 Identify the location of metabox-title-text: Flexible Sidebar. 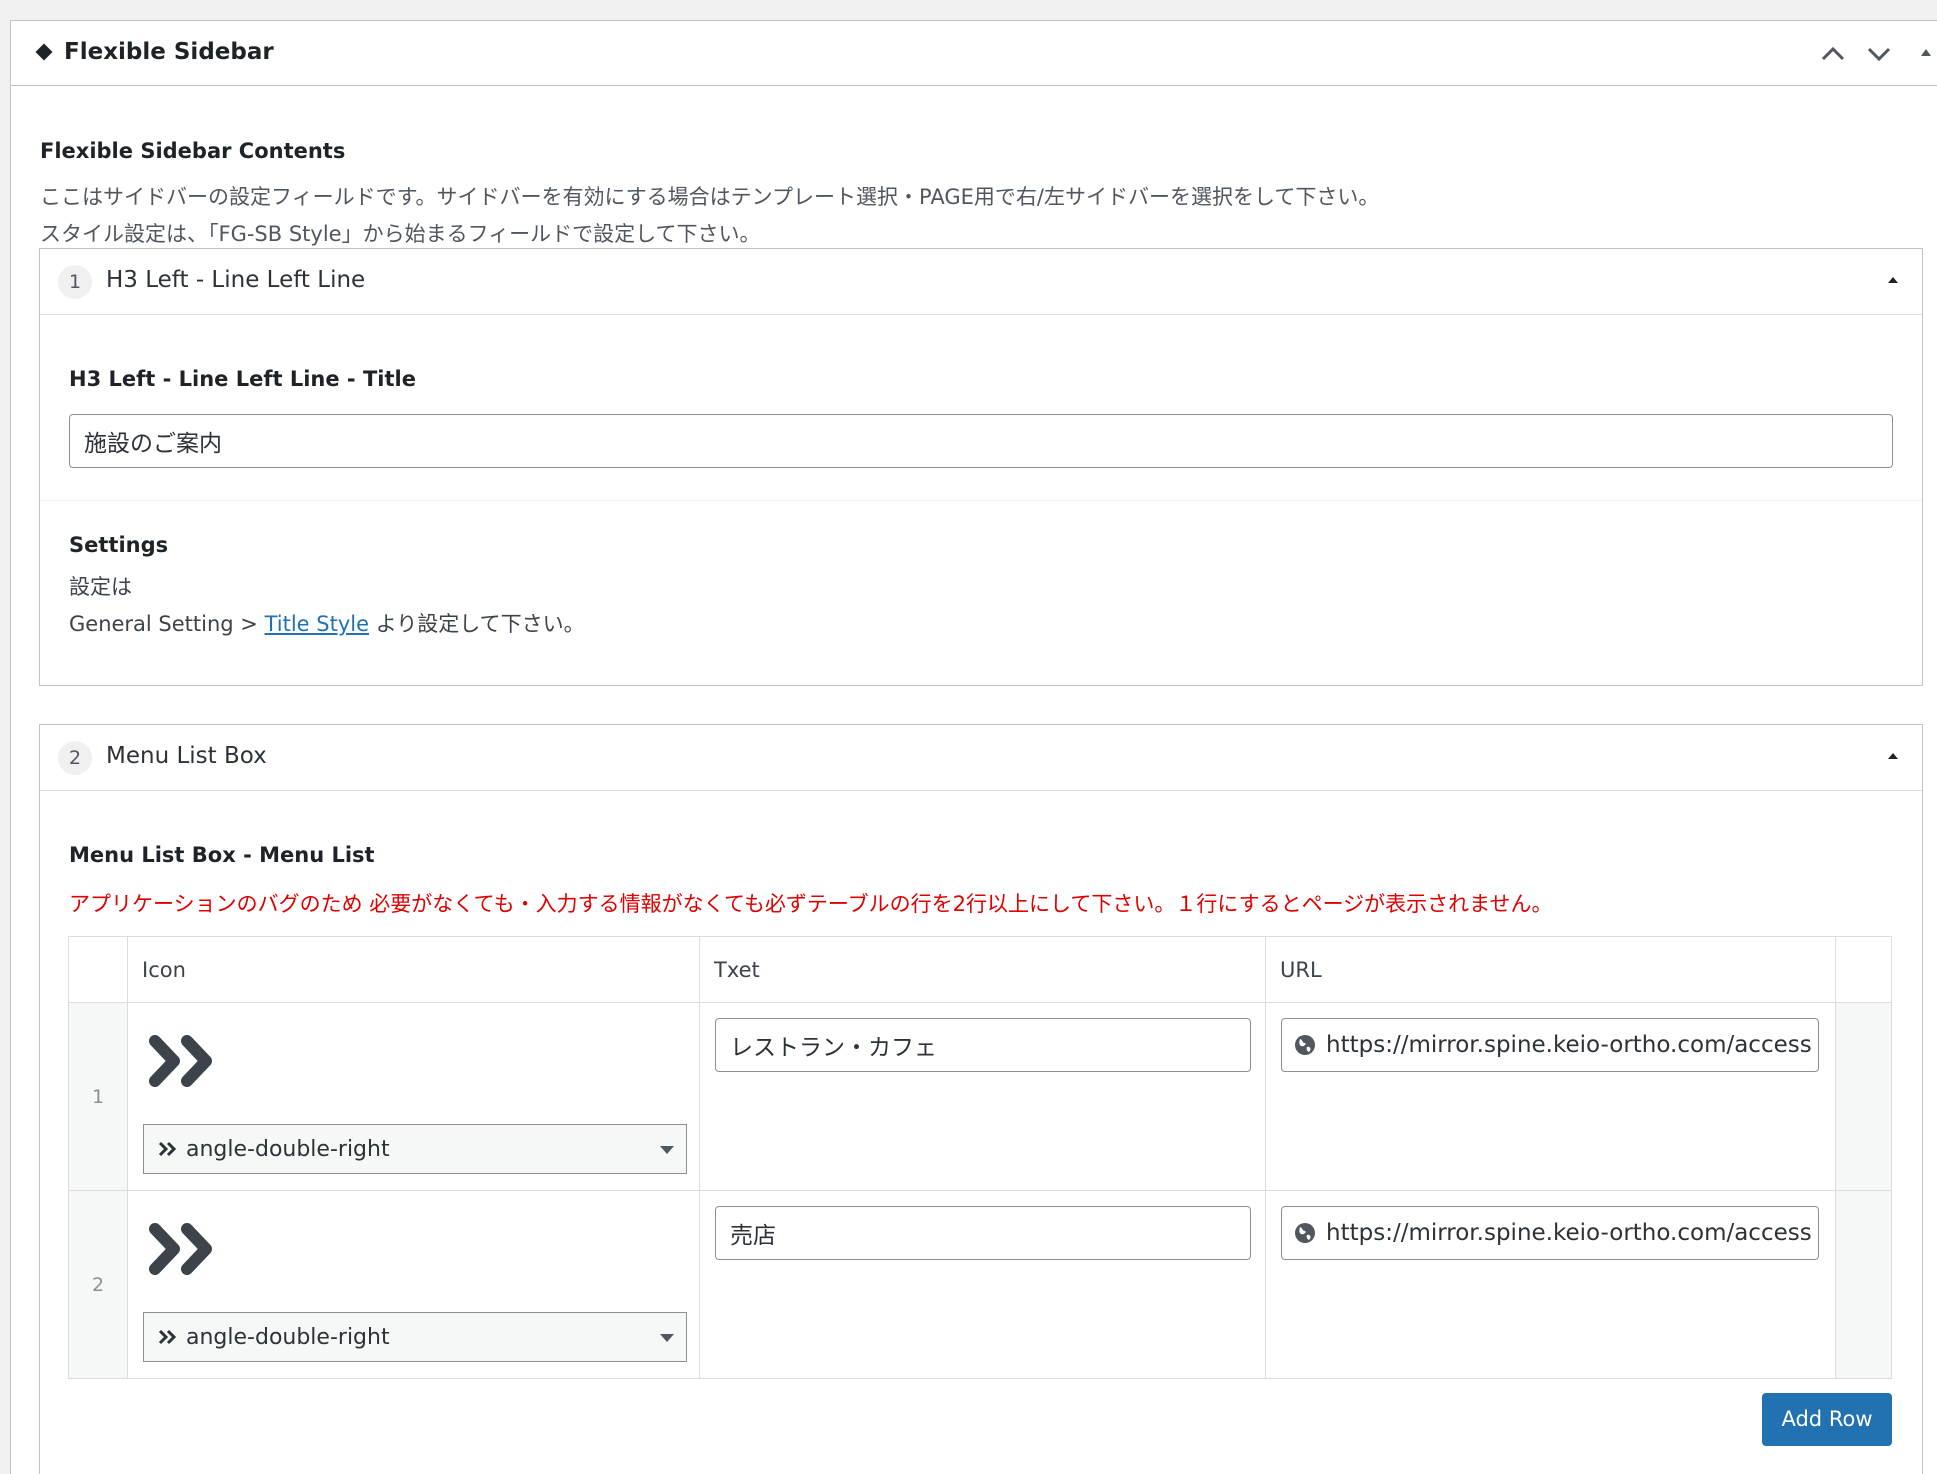
(169, 52).